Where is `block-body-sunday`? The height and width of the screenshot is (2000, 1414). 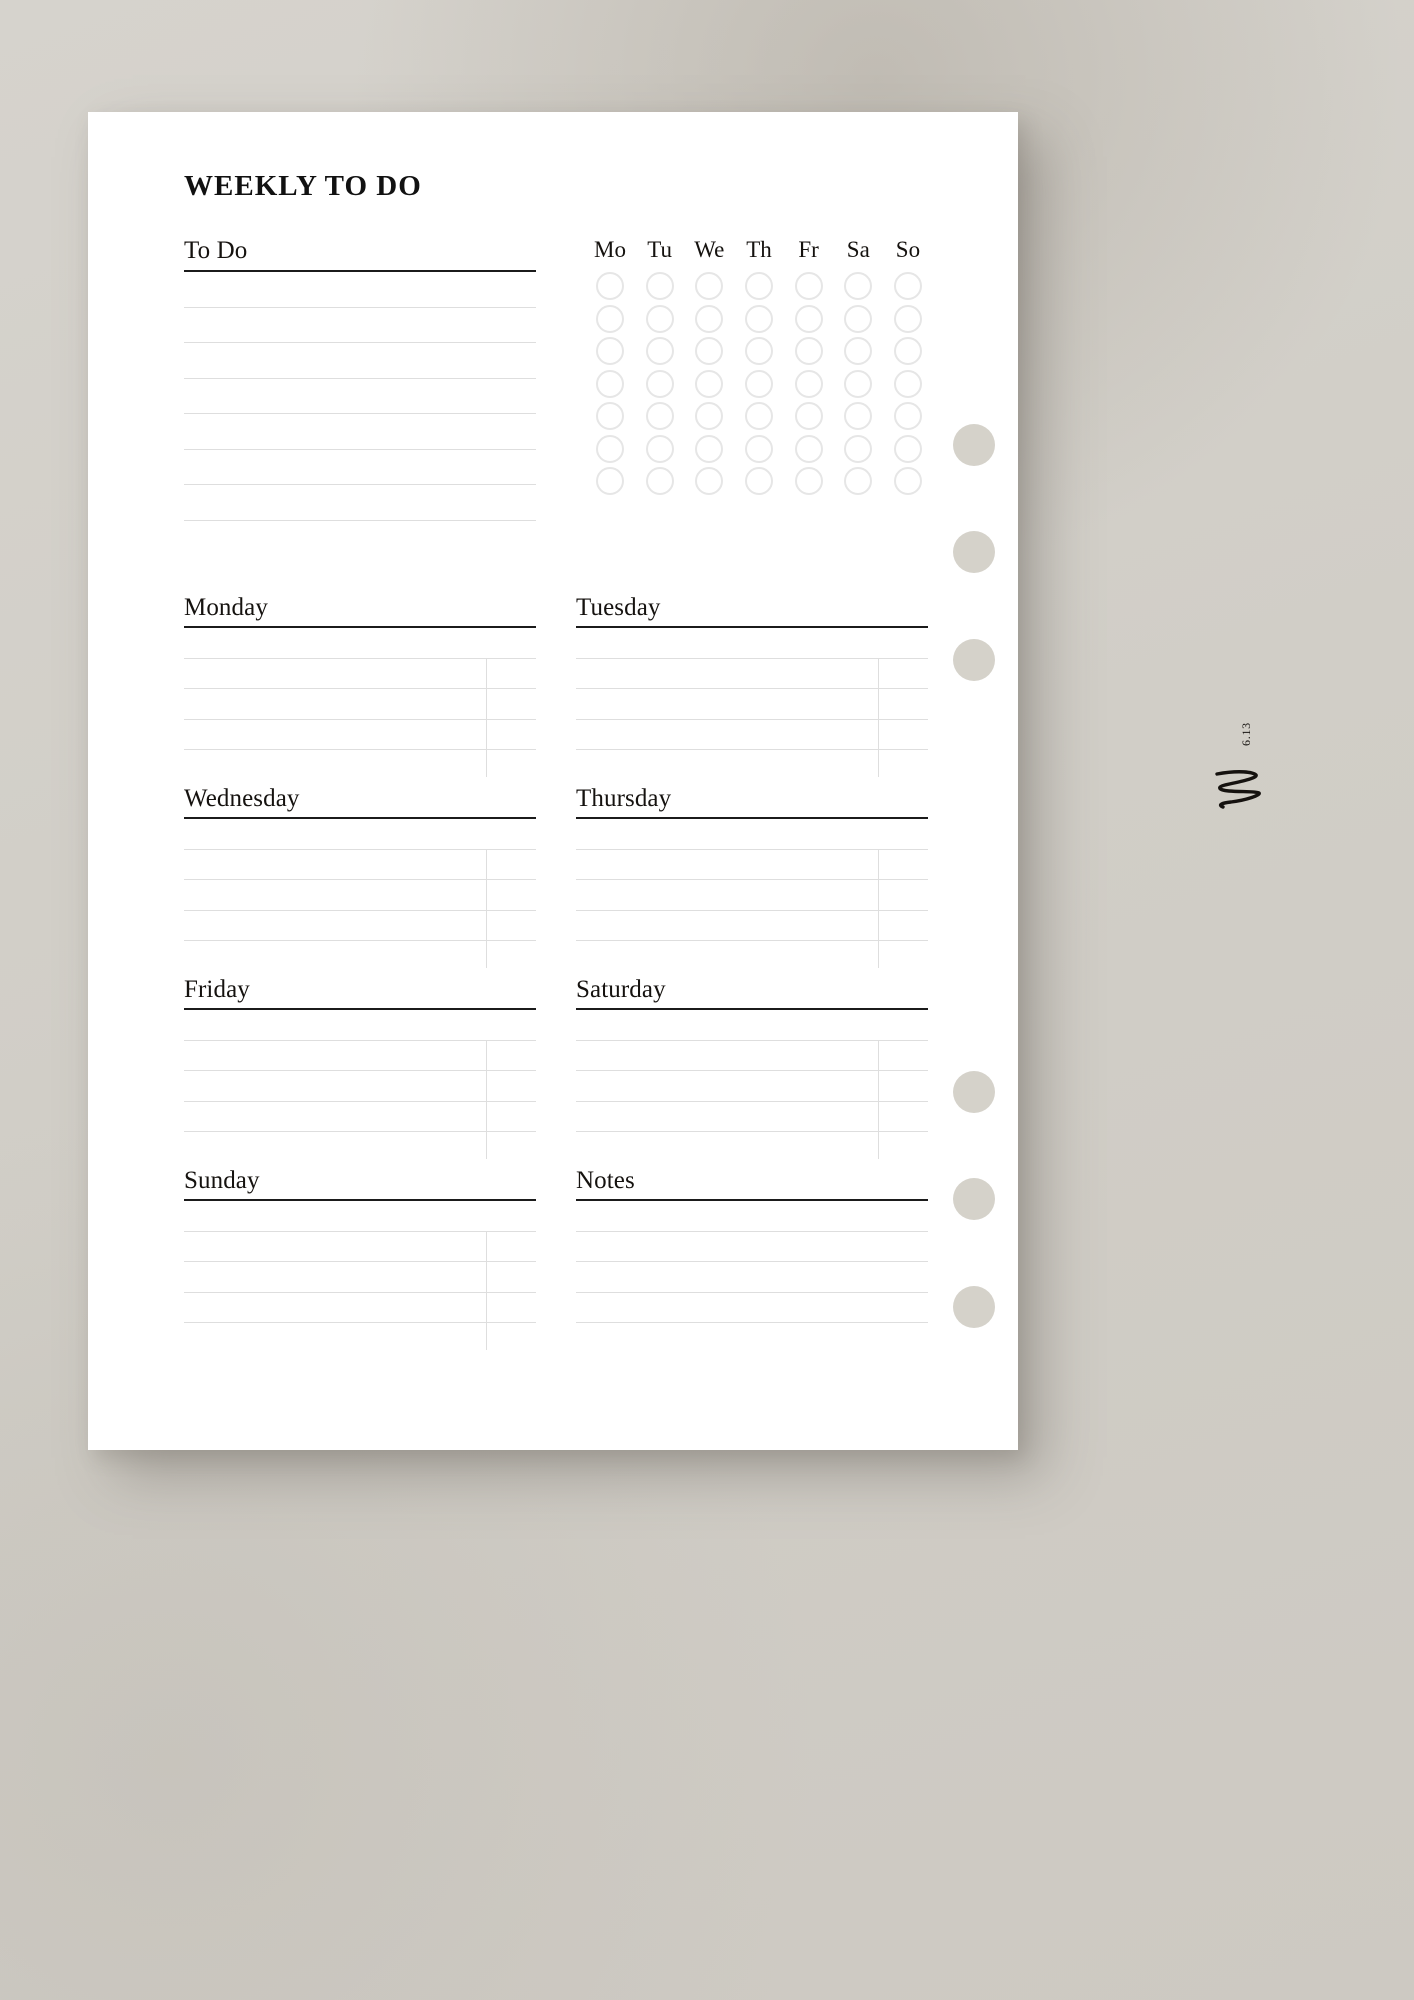 block-body-sunday is located at coordinates (360, 1290).